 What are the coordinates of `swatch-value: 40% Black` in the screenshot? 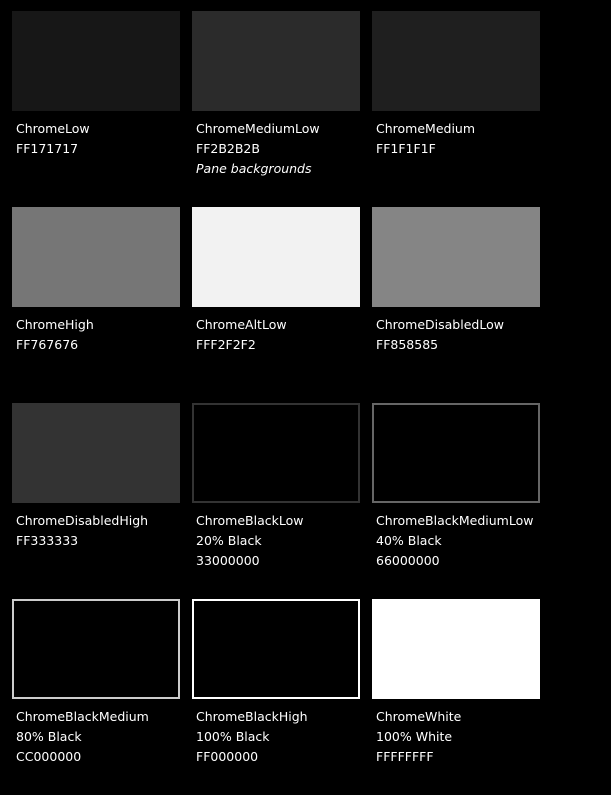 It's located at (409, 540).